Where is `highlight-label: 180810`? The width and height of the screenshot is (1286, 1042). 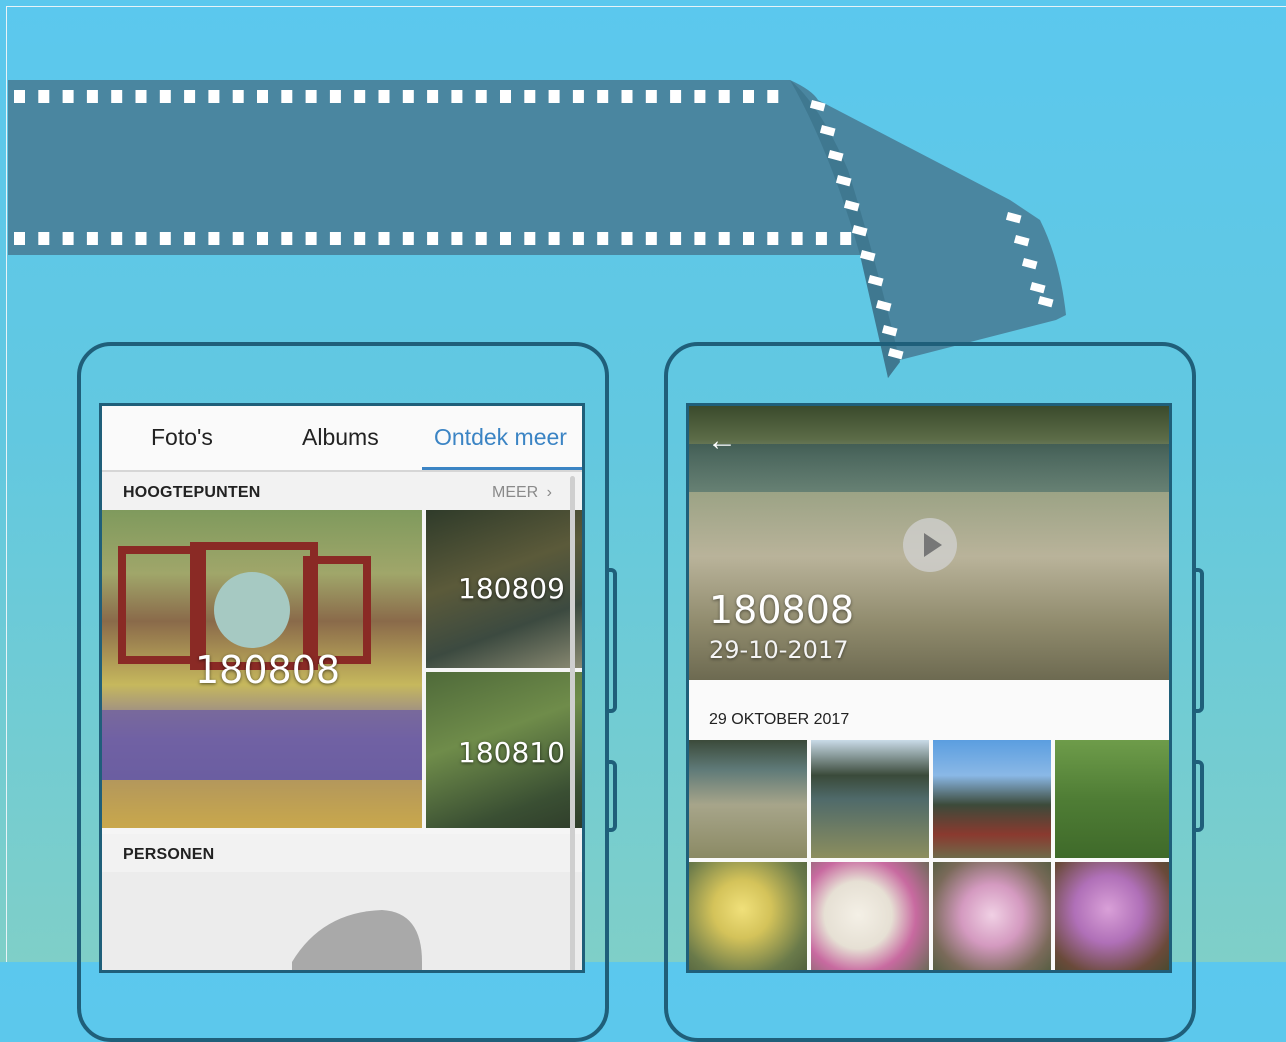 highlight-label: 180810 is located at coordinates (511, 752).